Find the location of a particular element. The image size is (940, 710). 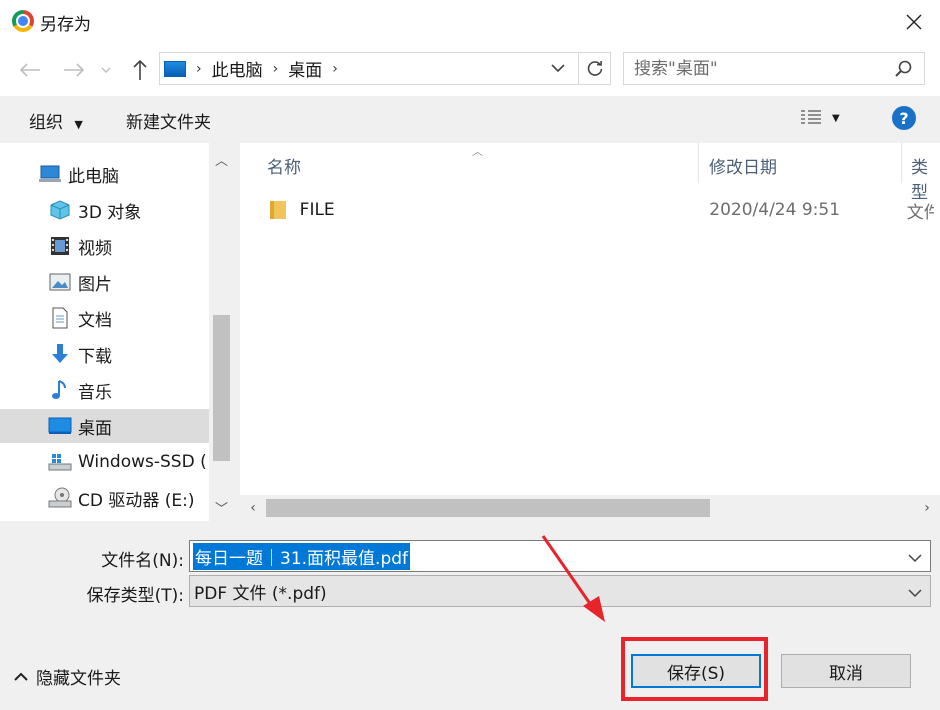

close-button is located at coordinates (914, 22).